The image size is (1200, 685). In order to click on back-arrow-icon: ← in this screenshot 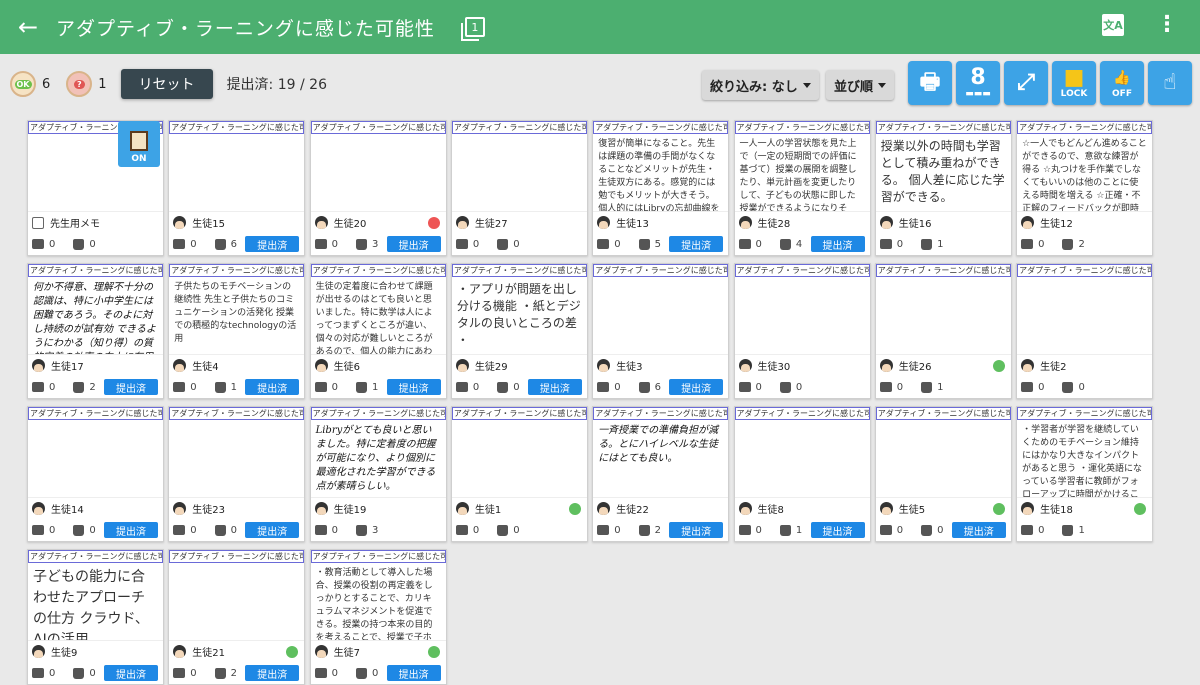, I will do `click(28, 27)`.